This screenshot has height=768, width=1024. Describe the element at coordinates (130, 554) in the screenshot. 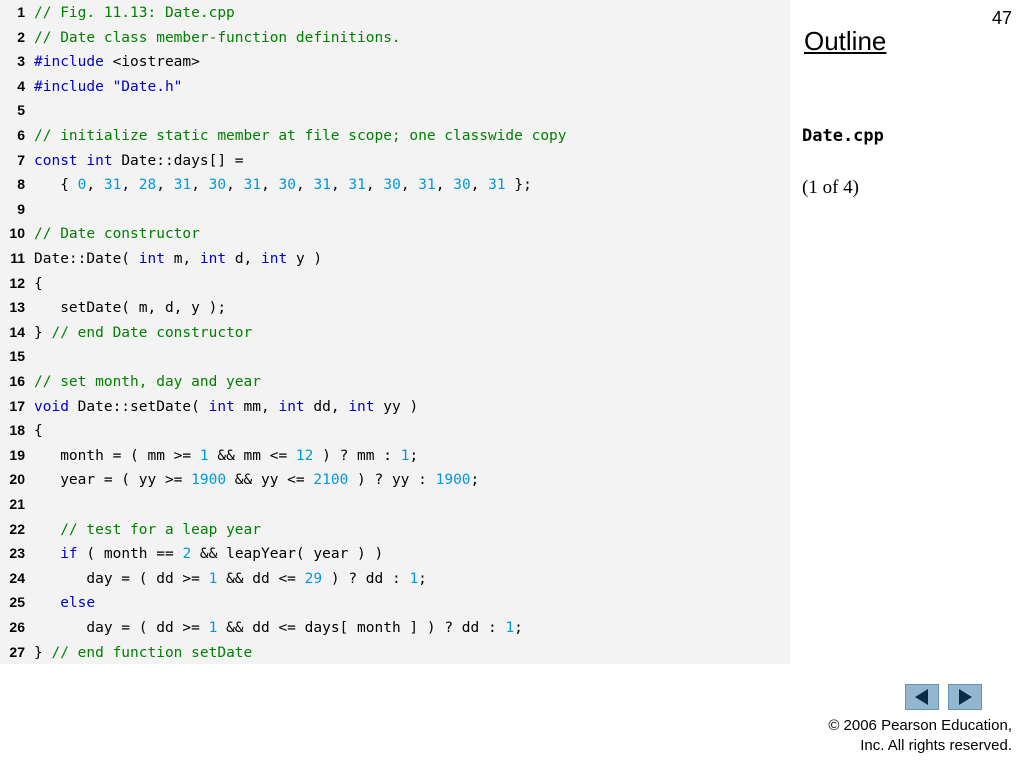

I see `code-token: ( month ==` at that location.